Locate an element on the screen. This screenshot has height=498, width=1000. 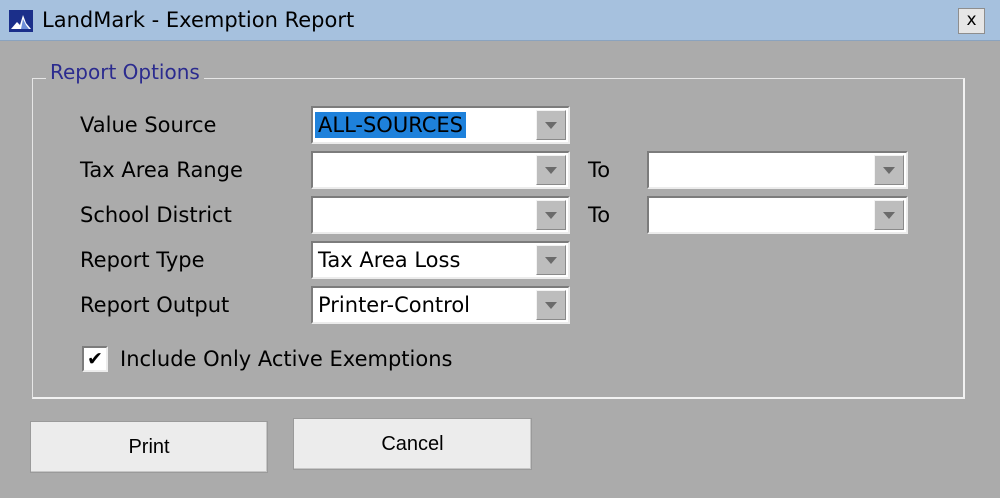
print-button: Print is located at coordinates (149, 447).